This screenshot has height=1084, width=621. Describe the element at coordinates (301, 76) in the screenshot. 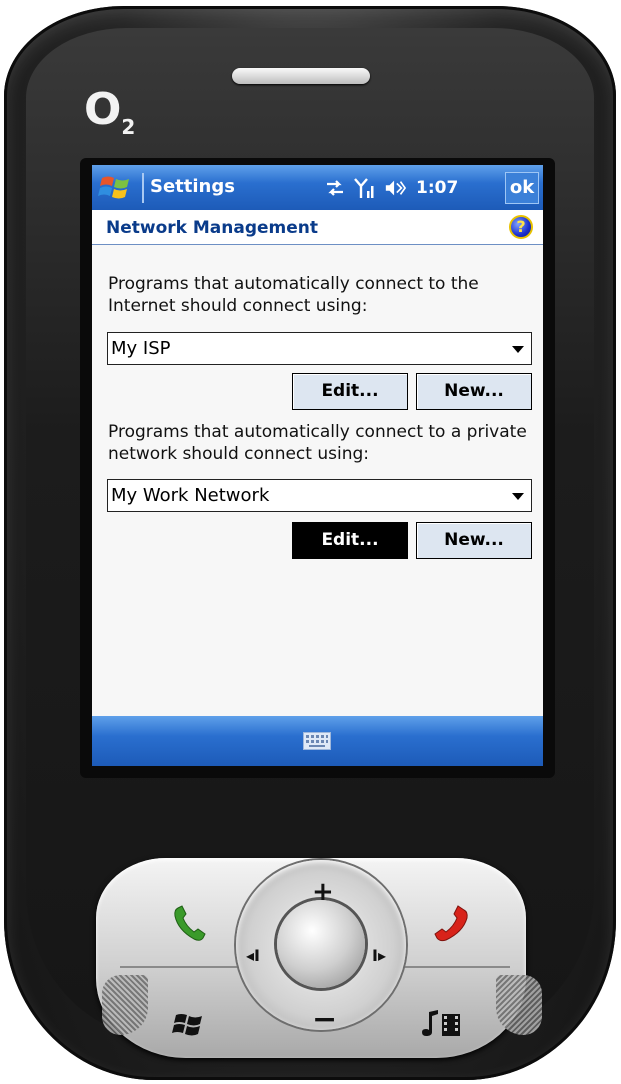

I see `earpiece-speaker` at that location.